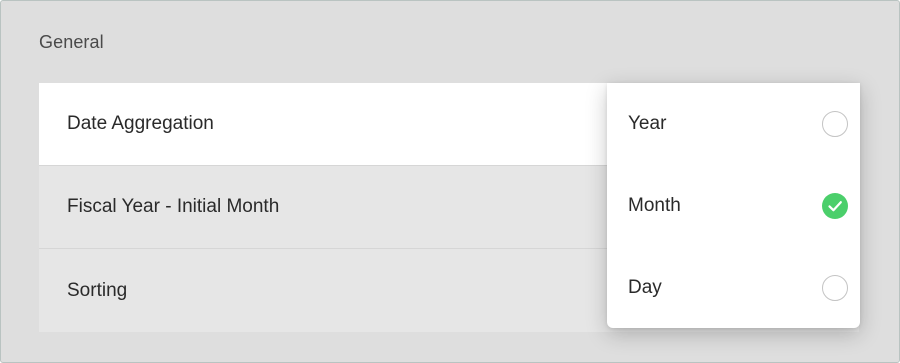 The width and height of the screenshot is (900, 363). What do you see at coordinates (733, 288) in the screenshot?
I see `option-day: Day` at bounding box center [733, 288].